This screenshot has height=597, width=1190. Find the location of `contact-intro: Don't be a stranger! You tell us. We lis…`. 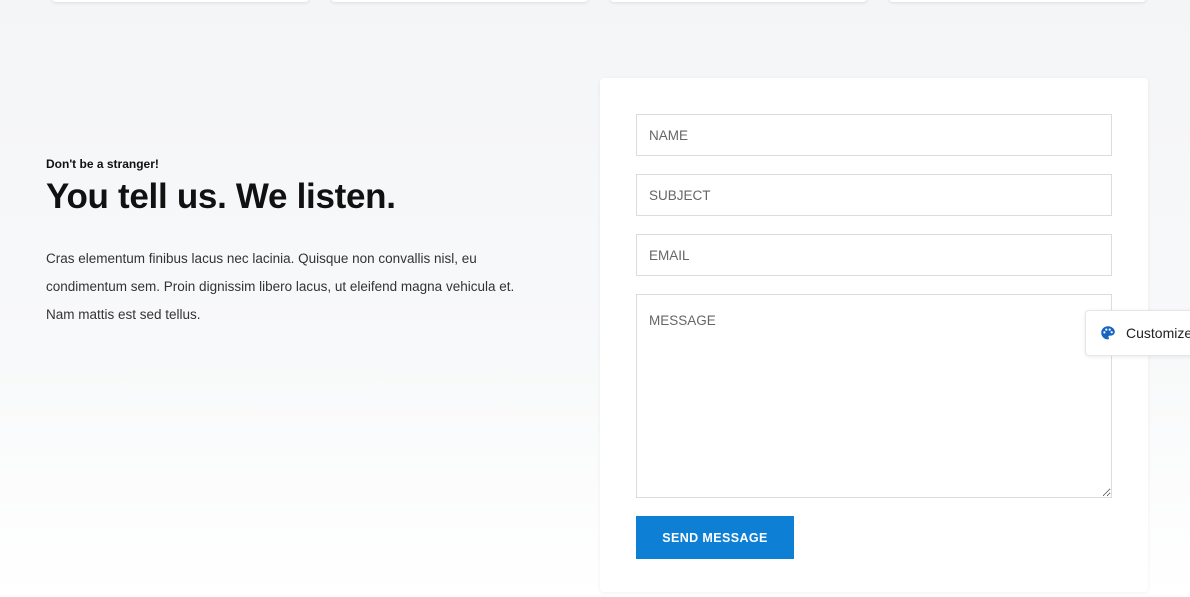

contact-intro: Don't be a stranger! You tell us. We lis… is located at coordinates (281, 243).